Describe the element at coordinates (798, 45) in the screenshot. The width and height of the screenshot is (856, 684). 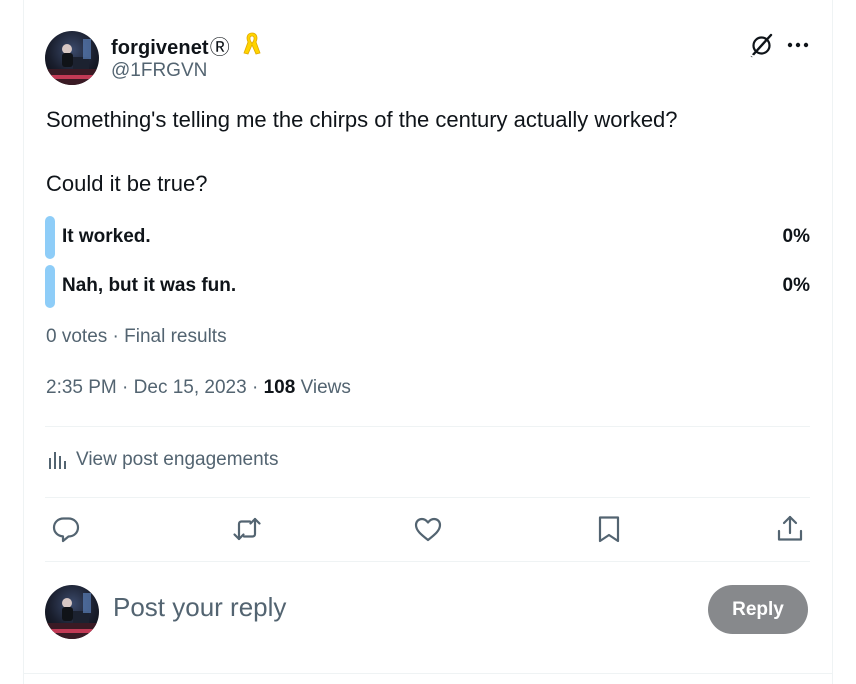
I see `more-options-icon` at that location.